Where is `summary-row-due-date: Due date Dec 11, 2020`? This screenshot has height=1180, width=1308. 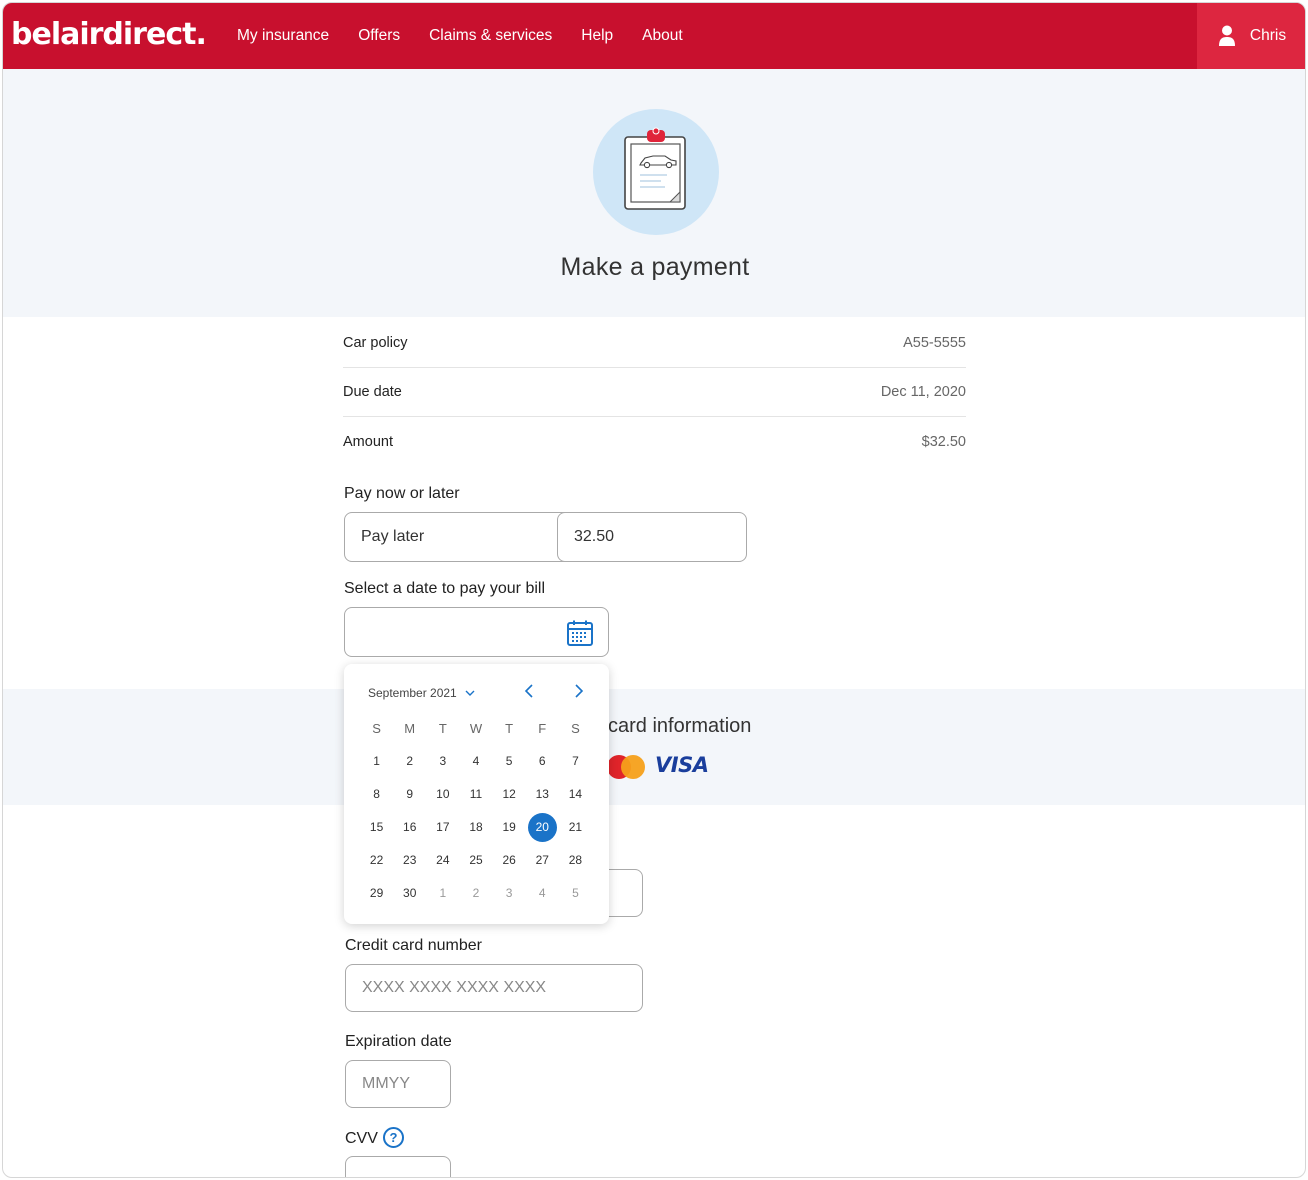
summary-row-due-date: Due date Dec 11, 2020 is located at coordinates (654, 392).